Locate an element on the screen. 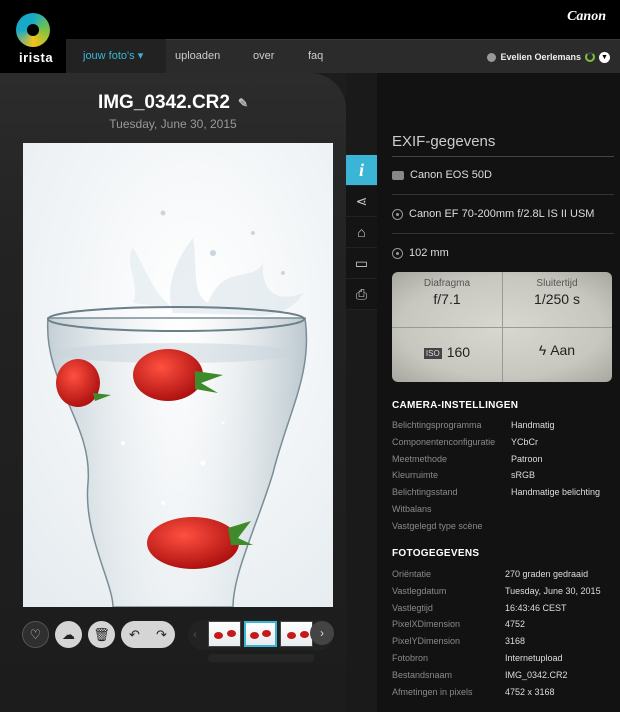  shutter-label: Sluitertijd is located at coordinates (557, 283).